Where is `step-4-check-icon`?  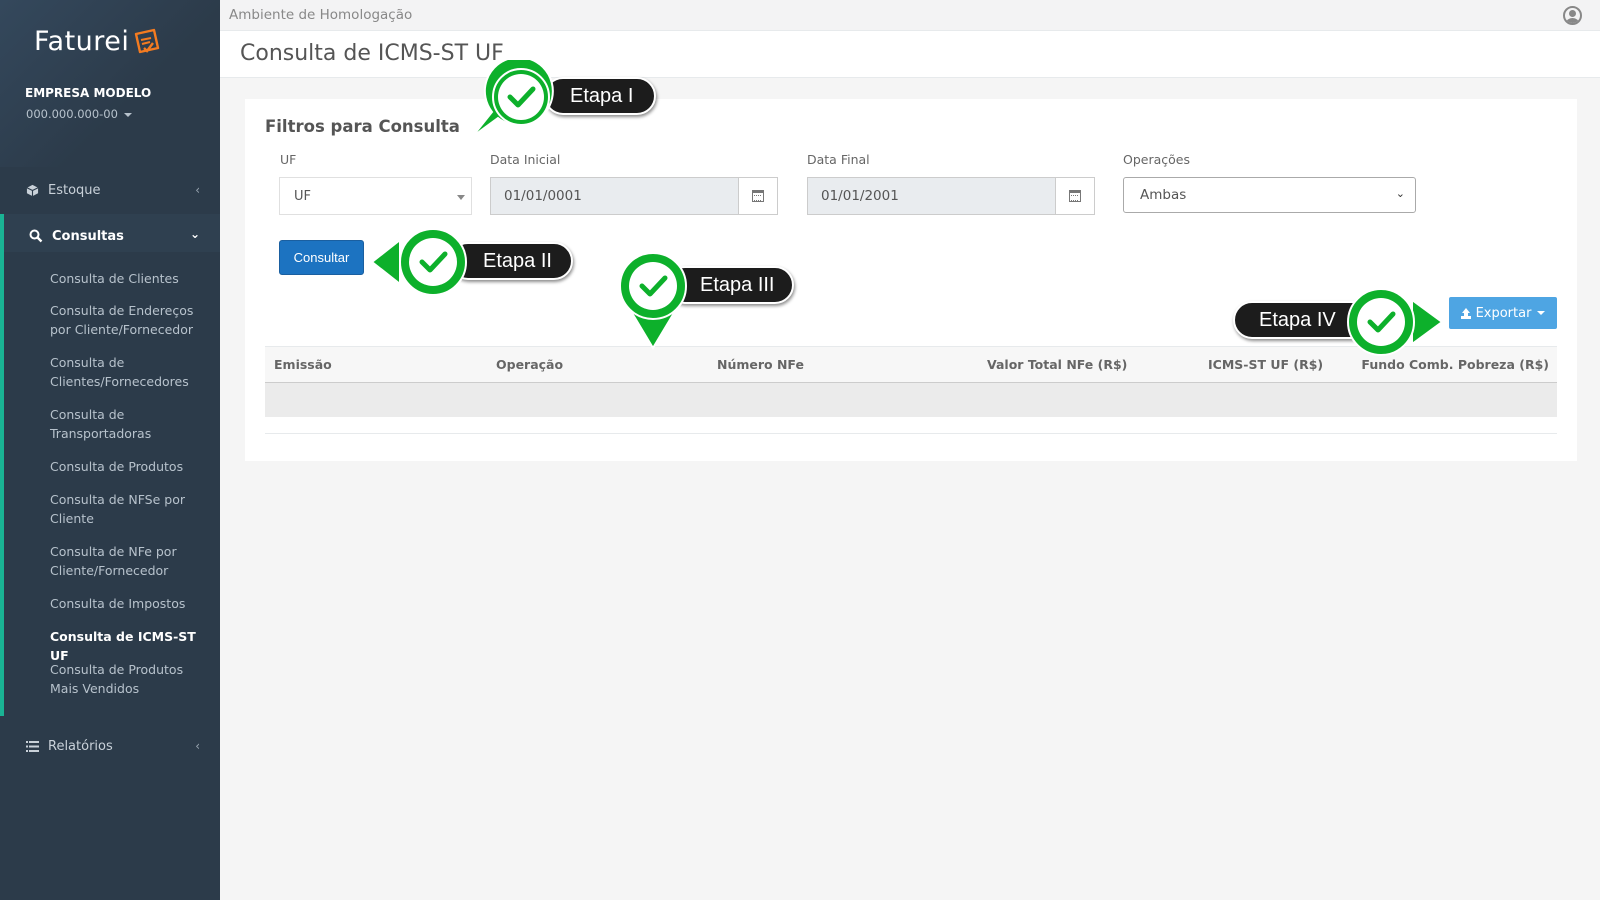 step-4-check-icon is located at coordinates (1395, 322).